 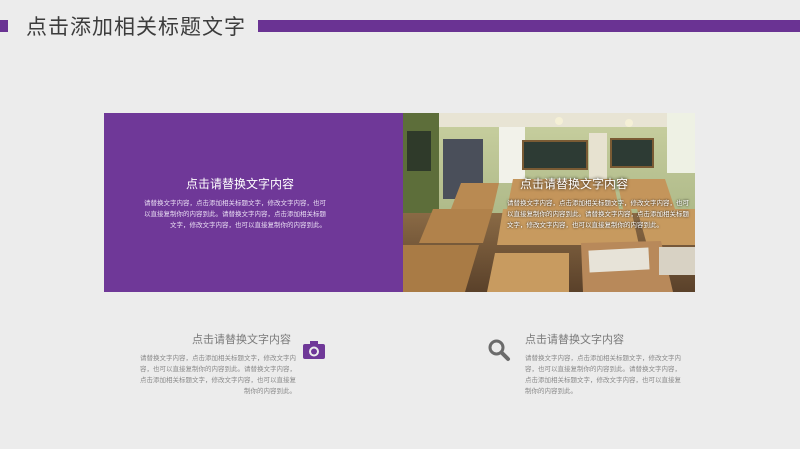 I want to click on search-icon, so click(x=499, y=352).